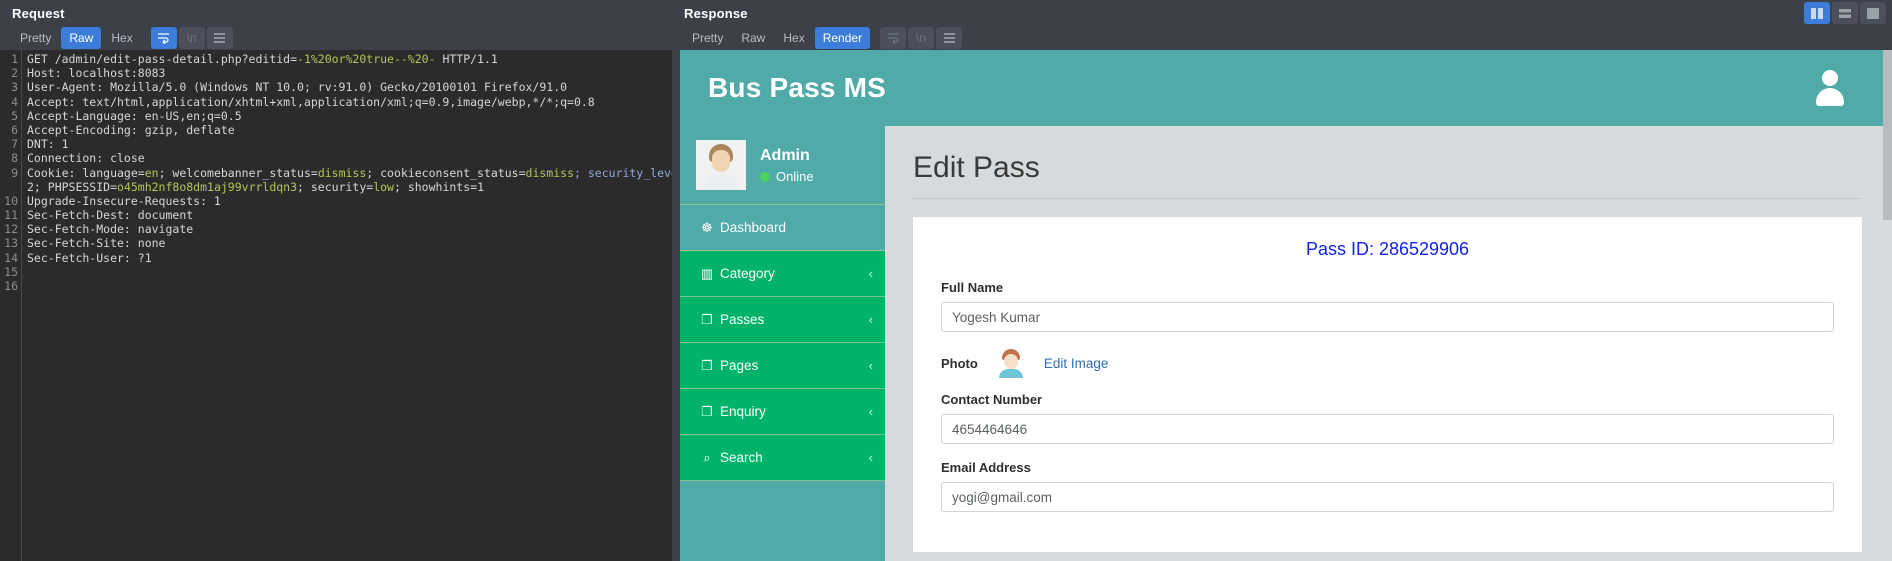  Describe the element at coordinates (747, 273) in the screenshot. I see `sidebar-item-label: Category` at that location.